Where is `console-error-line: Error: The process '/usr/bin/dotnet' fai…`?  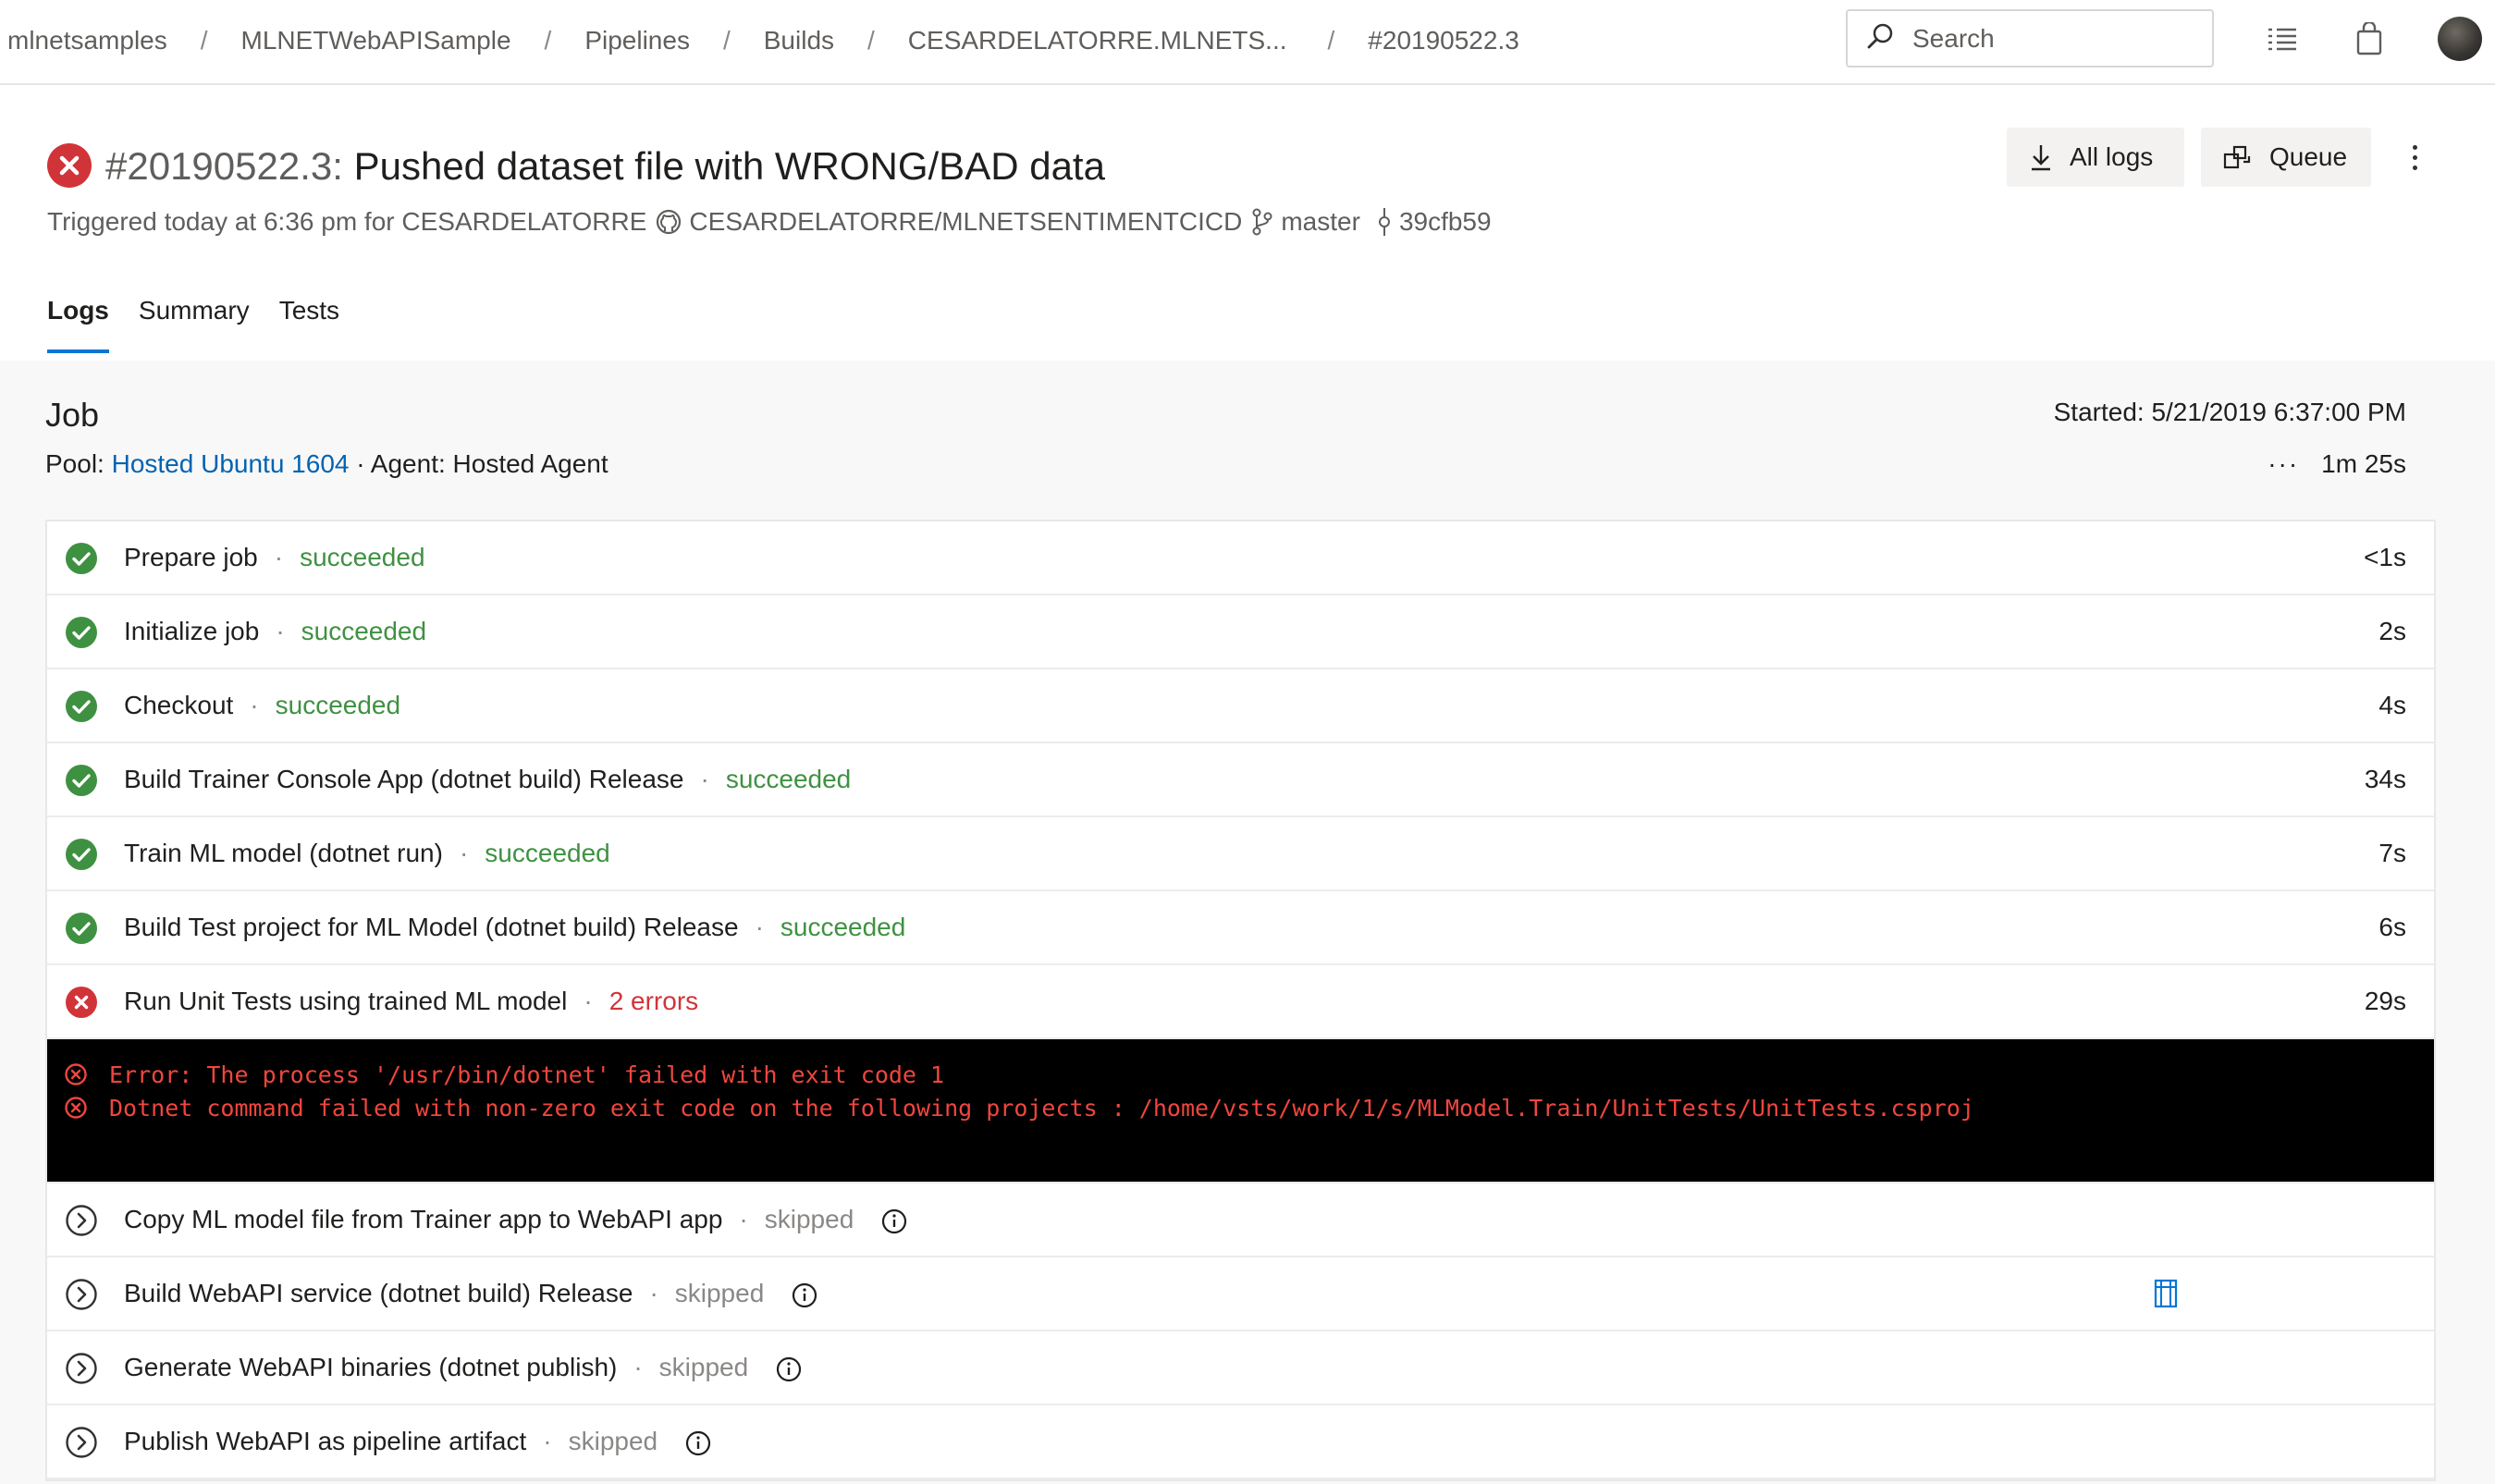 console-error-line: Error: The process '/usr/bin/dotnet' fai… is located at coordinates (1240, 1074).